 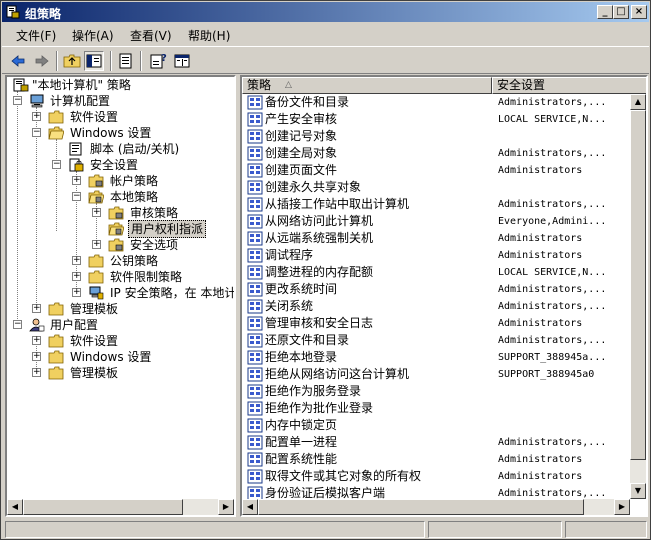 I want to click on up-folder-icon, so click(x=72, y=61).